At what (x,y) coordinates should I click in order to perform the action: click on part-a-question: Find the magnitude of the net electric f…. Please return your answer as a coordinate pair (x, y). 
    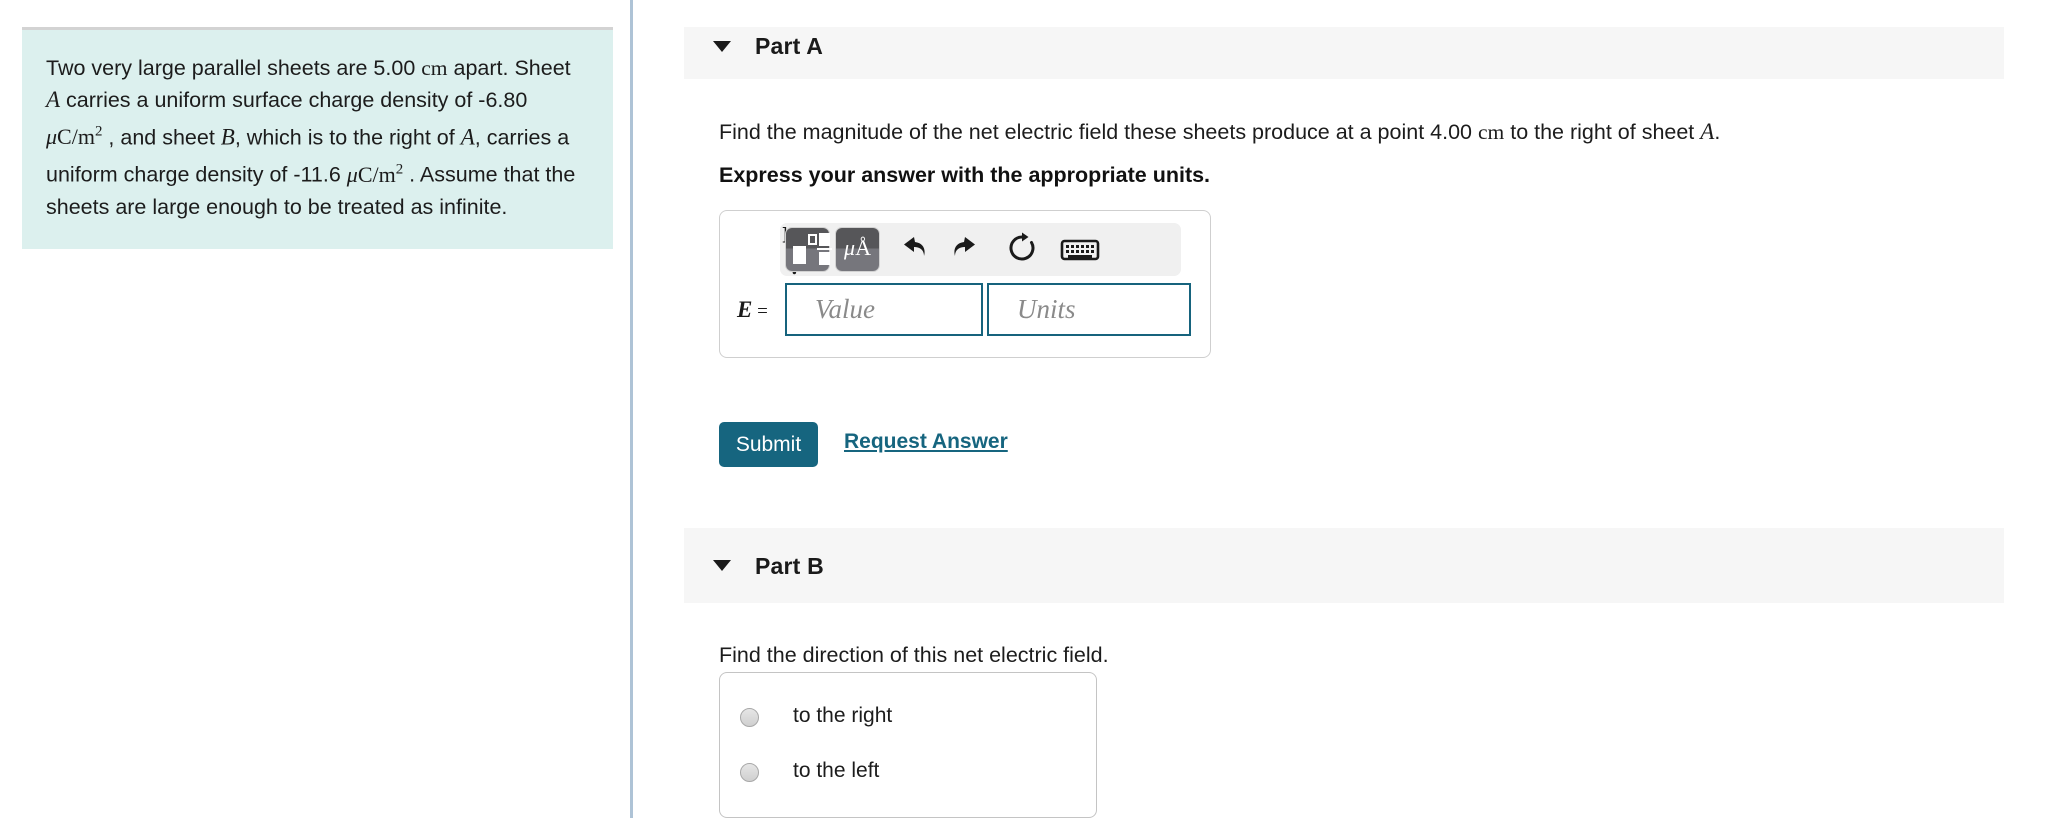
    Looking at the image, I should click on (1344, 132).